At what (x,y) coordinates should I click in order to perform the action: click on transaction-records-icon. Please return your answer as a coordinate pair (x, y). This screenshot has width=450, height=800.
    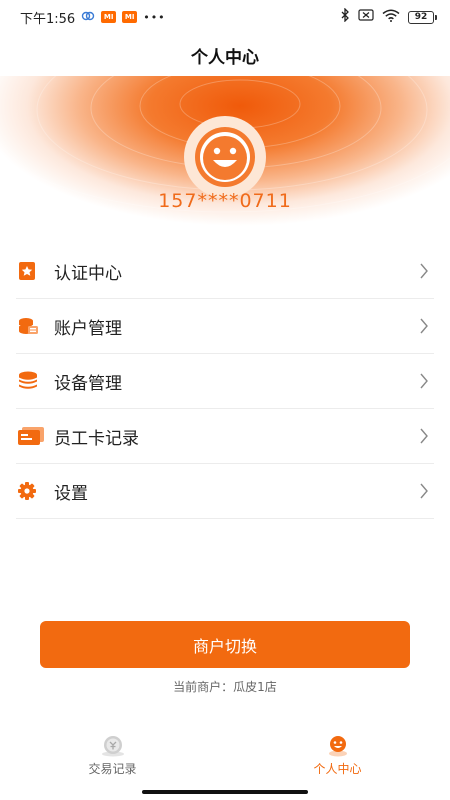
    Looking at the image, I should click on (112, 746).